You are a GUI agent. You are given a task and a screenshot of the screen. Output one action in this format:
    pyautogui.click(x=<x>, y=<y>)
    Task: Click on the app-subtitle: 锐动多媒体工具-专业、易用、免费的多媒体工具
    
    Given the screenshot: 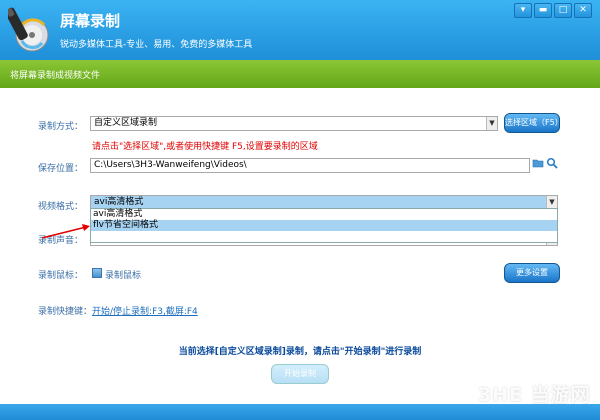 What is the action you would take?
    pyautogui.click(x=156, y=45)
    